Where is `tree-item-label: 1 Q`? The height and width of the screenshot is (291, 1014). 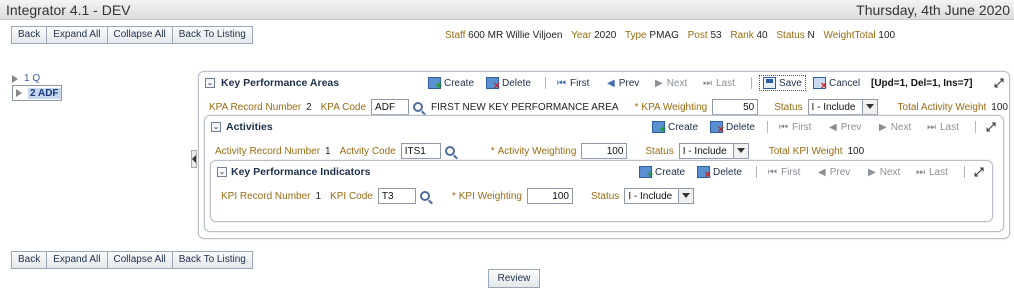
tree-item-label: 1 Q is located at coordinates (32, 78).